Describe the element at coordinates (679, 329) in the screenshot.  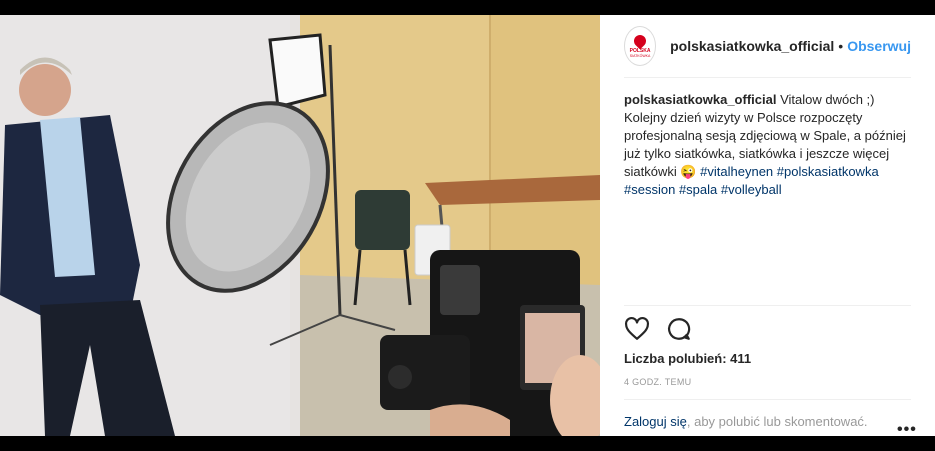
I see `comment-icon` at that location.